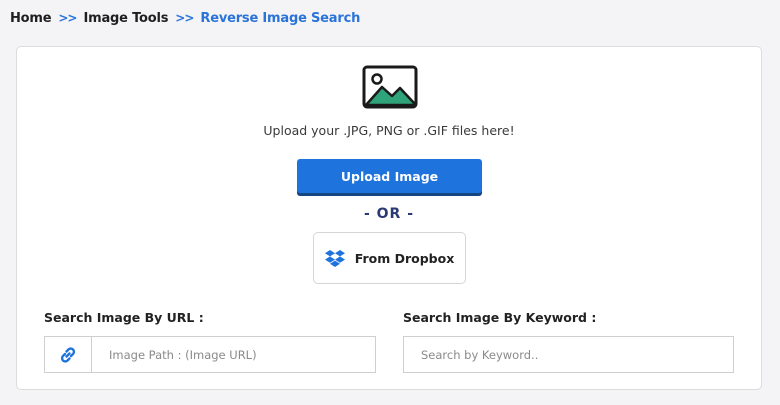 Image resolution: width=780 pixels, height=405 pixels. I want to click on breadcrumb-home: Home, so click(31, 18).